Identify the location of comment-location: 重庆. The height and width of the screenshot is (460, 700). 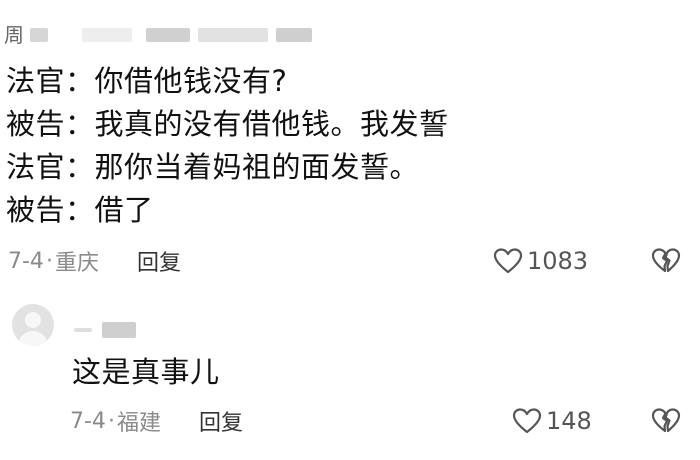
(76, 263).